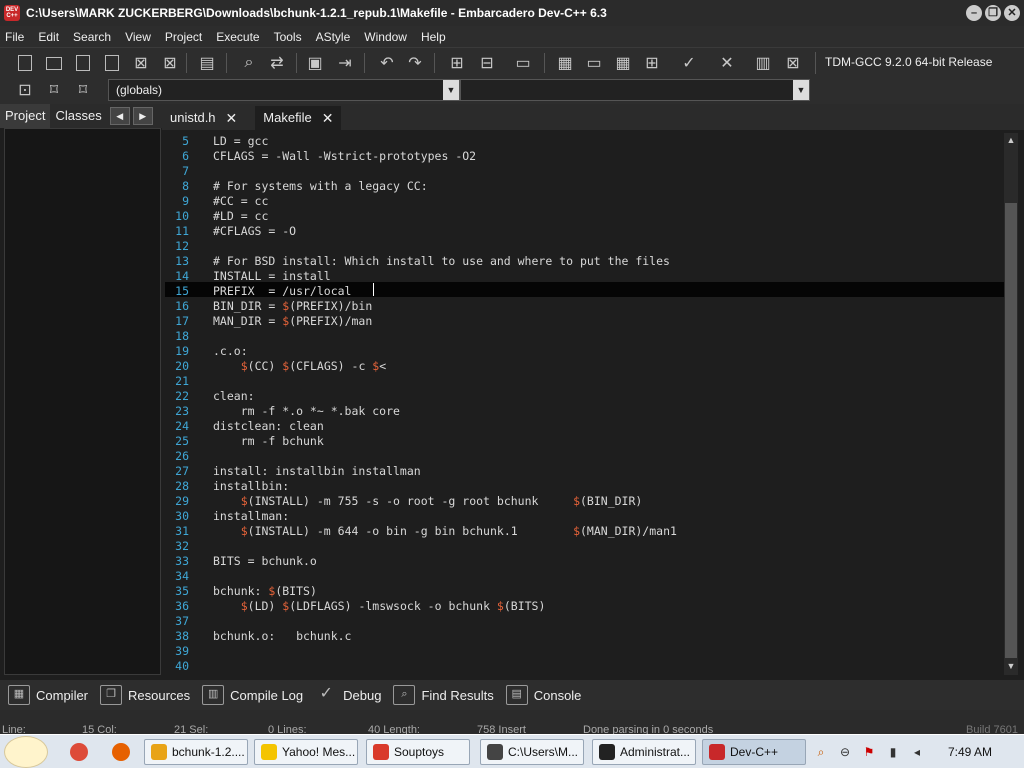  Describe the element at coordinates (185, 141) in the screenshot. I see `line-number: 5` at that location.